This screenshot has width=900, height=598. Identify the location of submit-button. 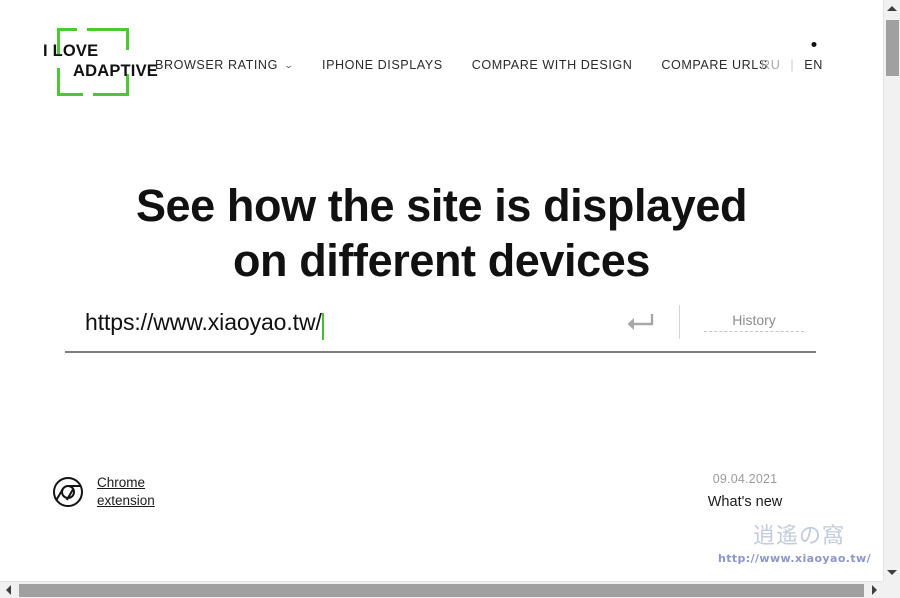
(640, 322).